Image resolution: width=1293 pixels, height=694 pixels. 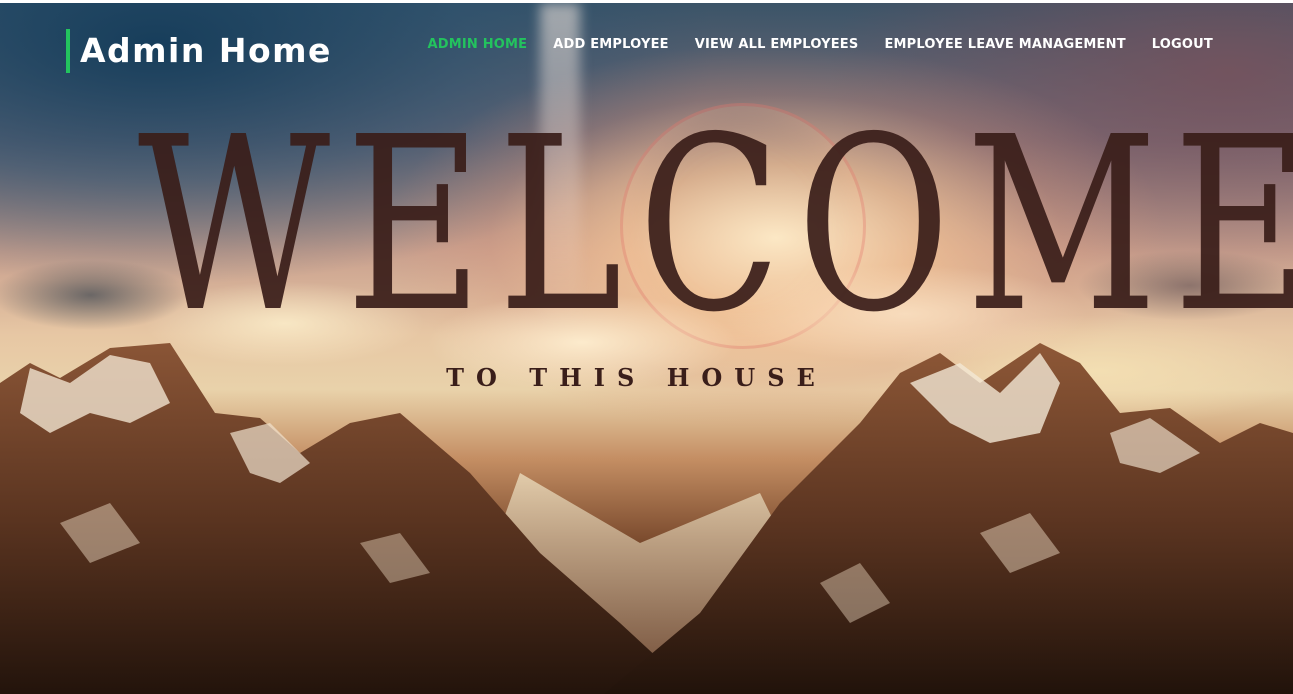 I want to click on nav-item-add-employee: ADD EMPLOYEE, so click(x=611, y=45).